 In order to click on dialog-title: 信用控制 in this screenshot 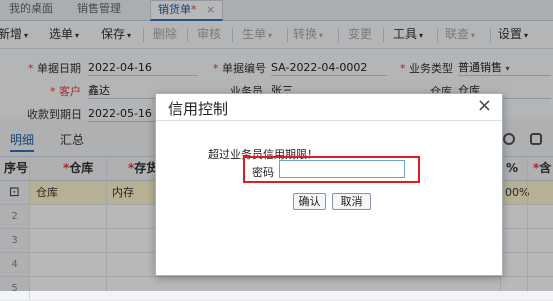, I will do `click(198, 109)`.